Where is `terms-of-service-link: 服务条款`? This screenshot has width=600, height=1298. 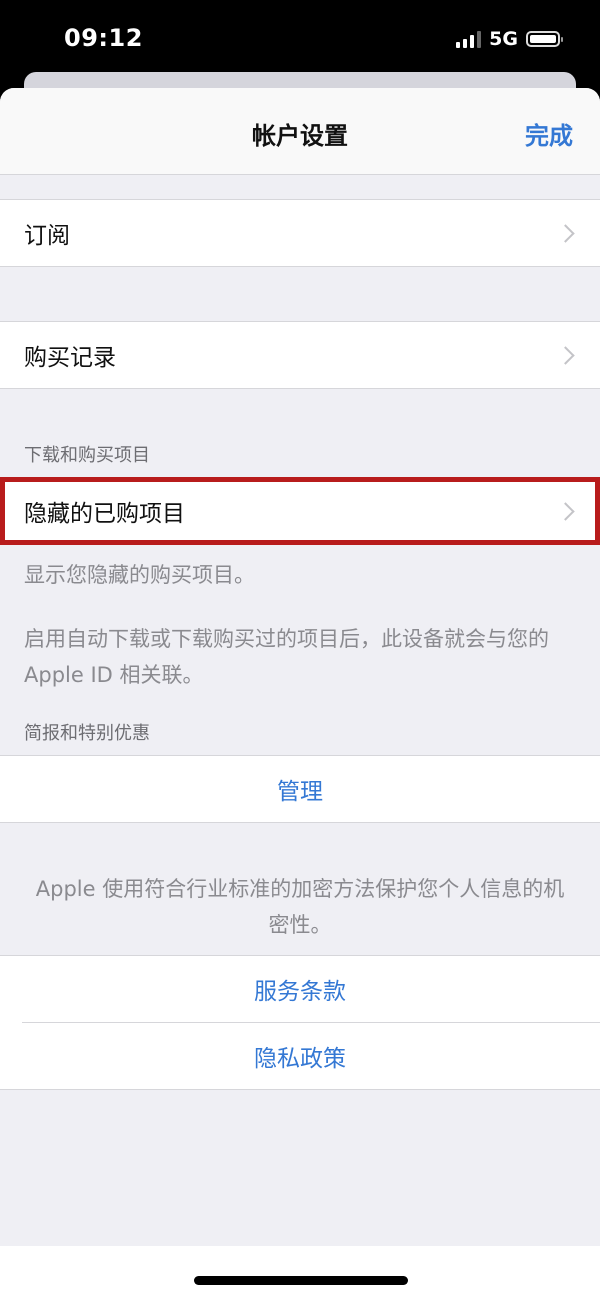
terms-of-service-link: 服务条款 is located at coordinates (300, 989).